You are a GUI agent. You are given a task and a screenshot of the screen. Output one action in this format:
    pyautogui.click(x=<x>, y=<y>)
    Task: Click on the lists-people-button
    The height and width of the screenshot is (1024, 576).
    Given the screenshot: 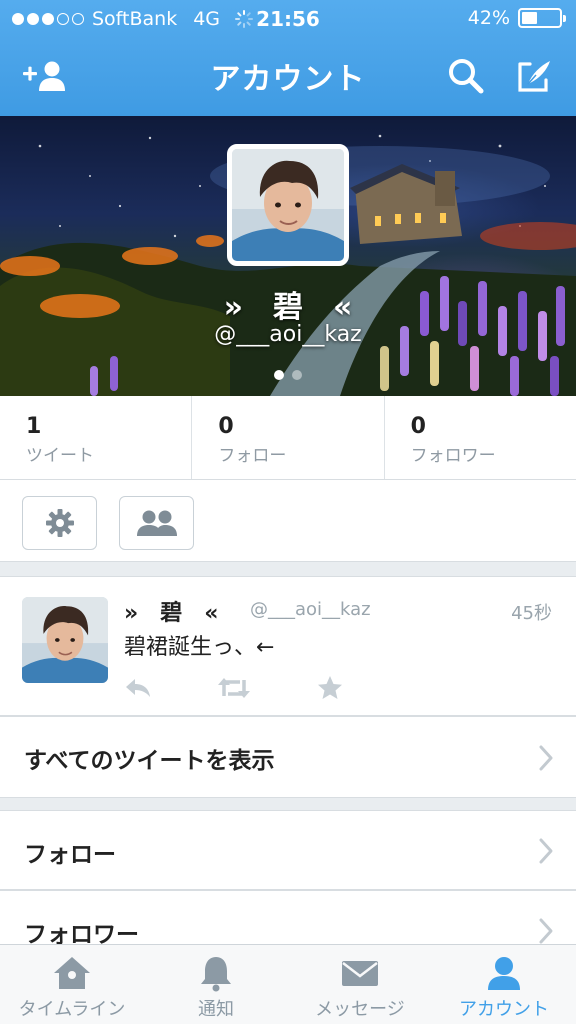 What is the action you would take?
    pyautogui.click(x=156, y=523)
    